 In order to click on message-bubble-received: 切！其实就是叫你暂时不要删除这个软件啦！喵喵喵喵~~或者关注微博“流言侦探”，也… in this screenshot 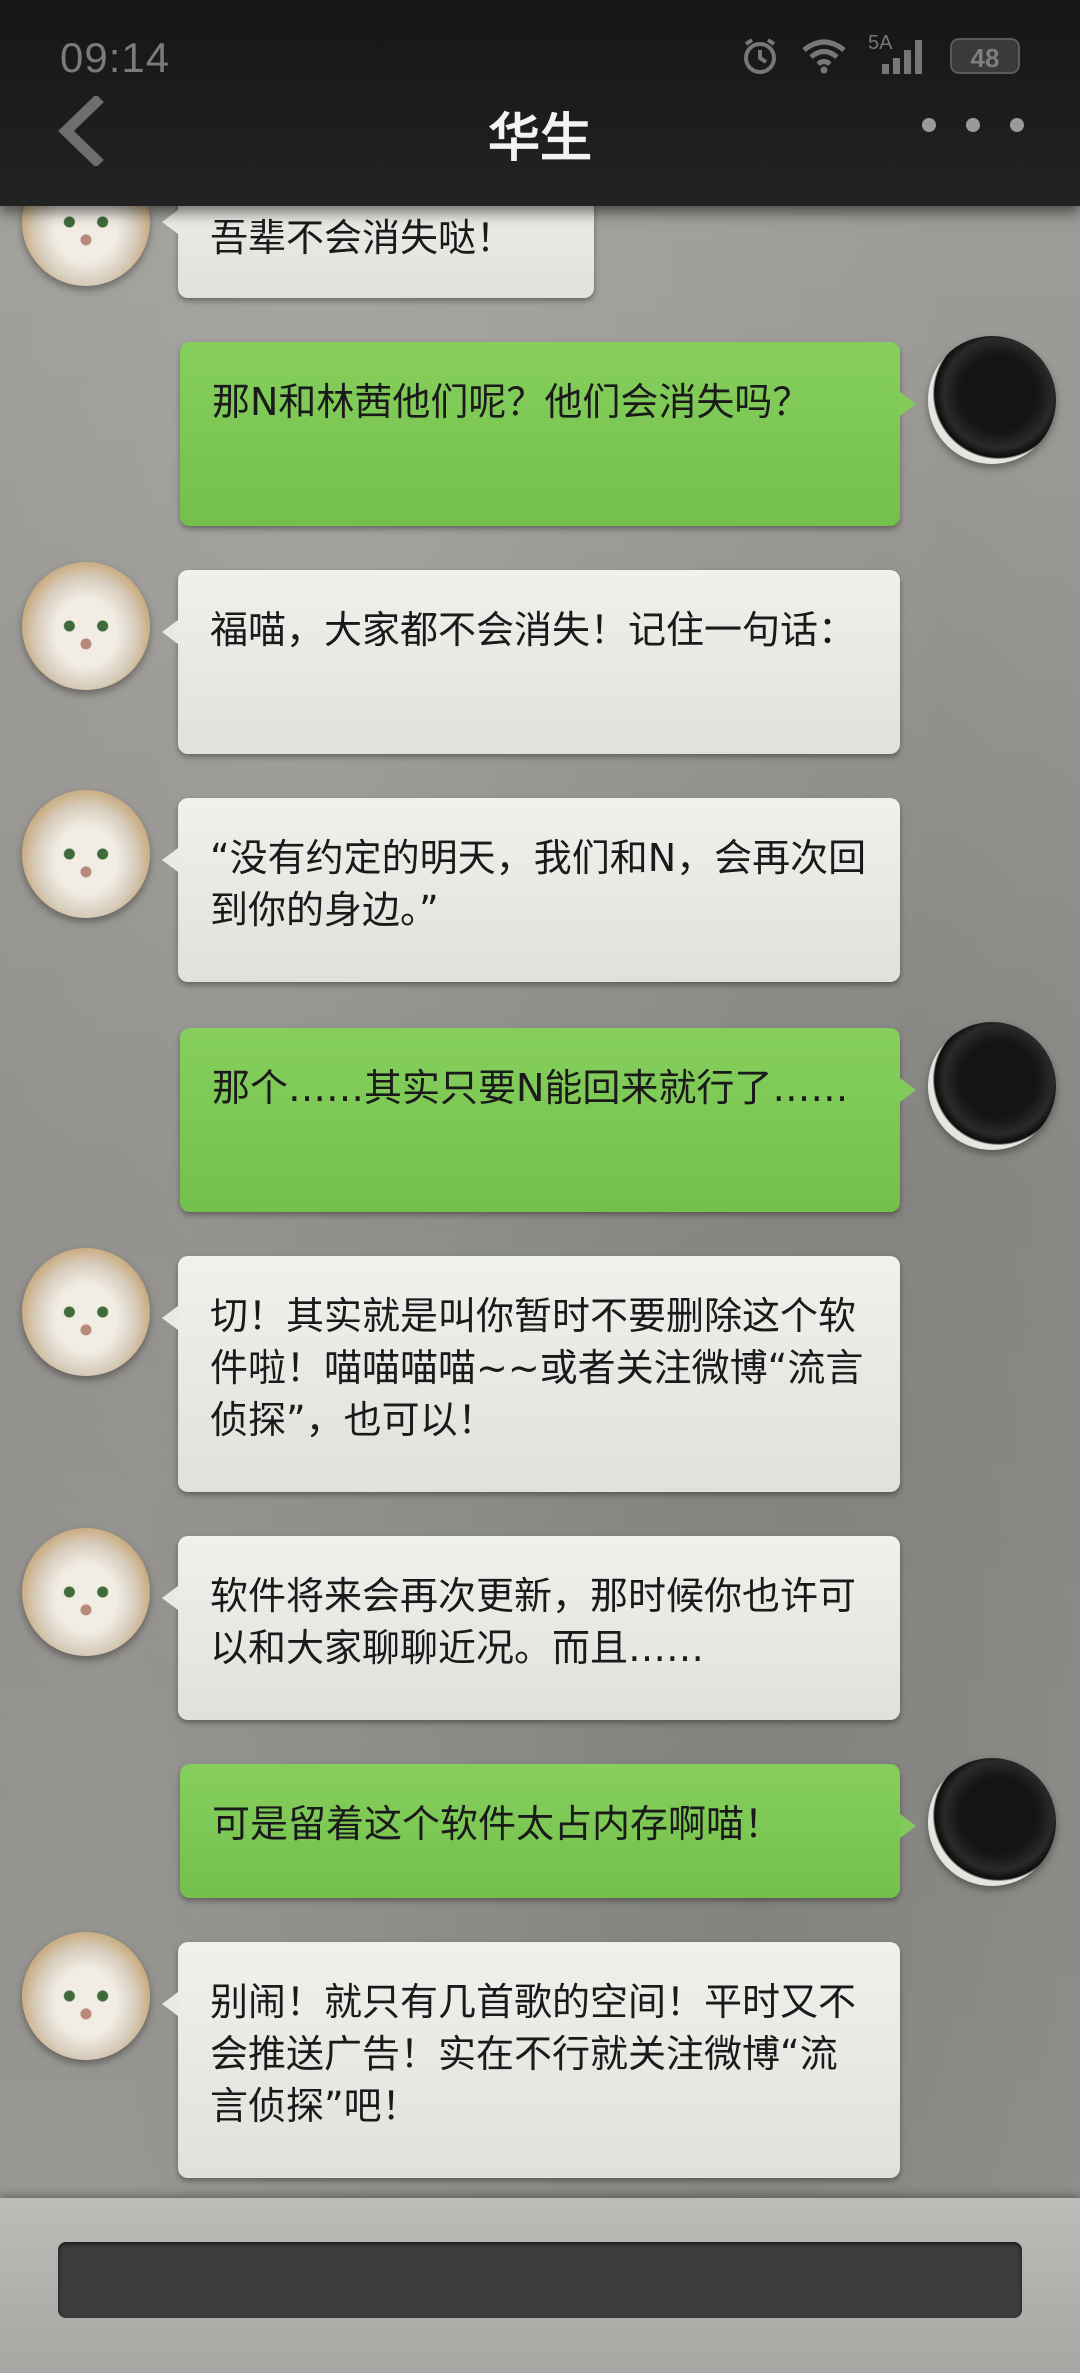, I will do `click(531, 1374)`.